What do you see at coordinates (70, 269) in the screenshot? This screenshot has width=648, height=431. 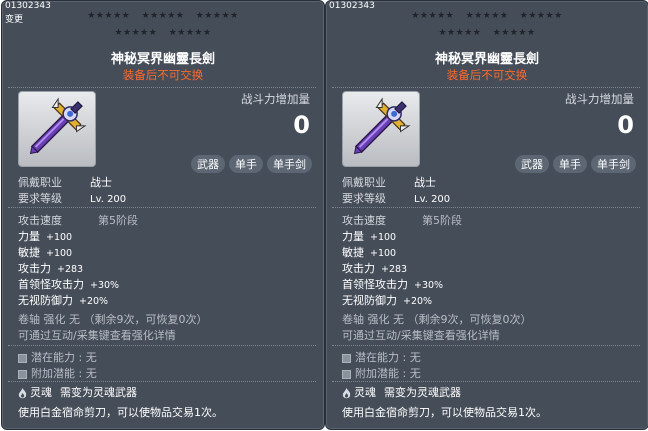 I see `stat-value: +283` at bounding box center [70, 269].